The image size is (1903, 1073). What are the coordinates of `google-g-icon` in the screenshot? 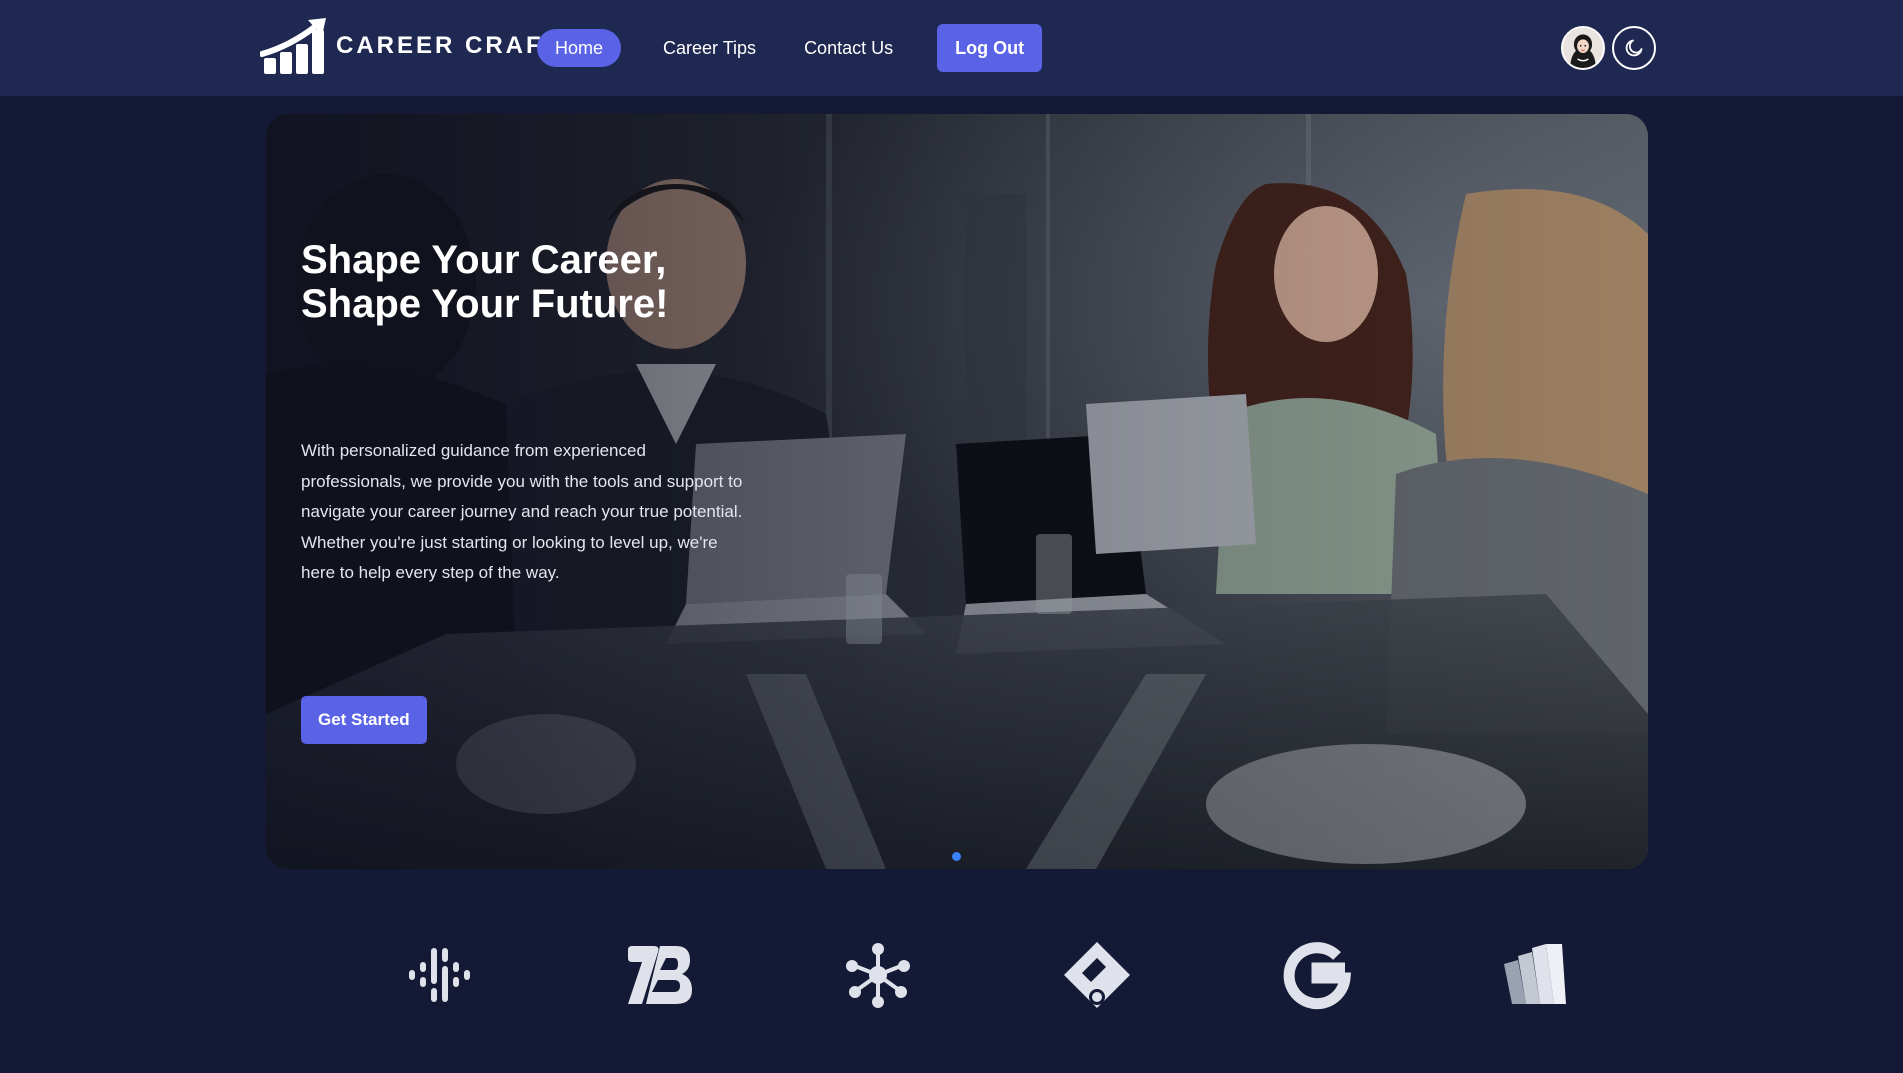 It's located at (1317, 976).